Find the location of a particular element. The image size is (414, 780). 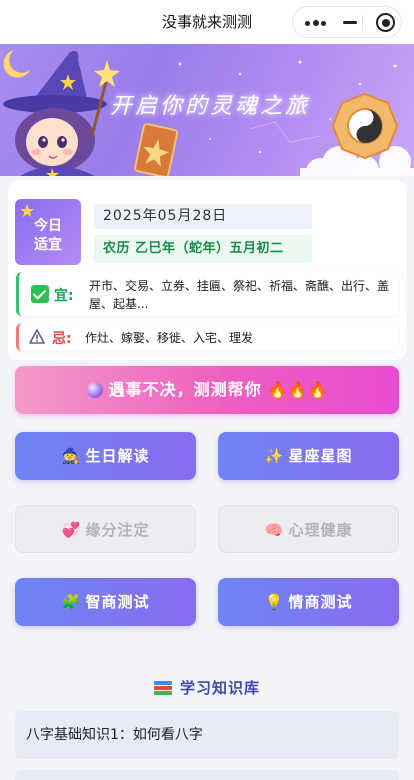

ji-text: 作灶、嫁娶、移徙、入宅、理发 is located at coordinates (169, 338).